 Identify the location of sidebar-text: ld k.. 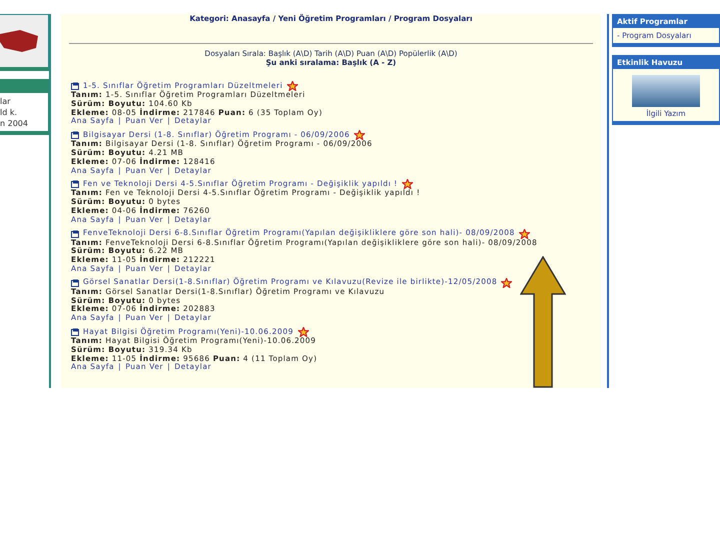
(9, 112).